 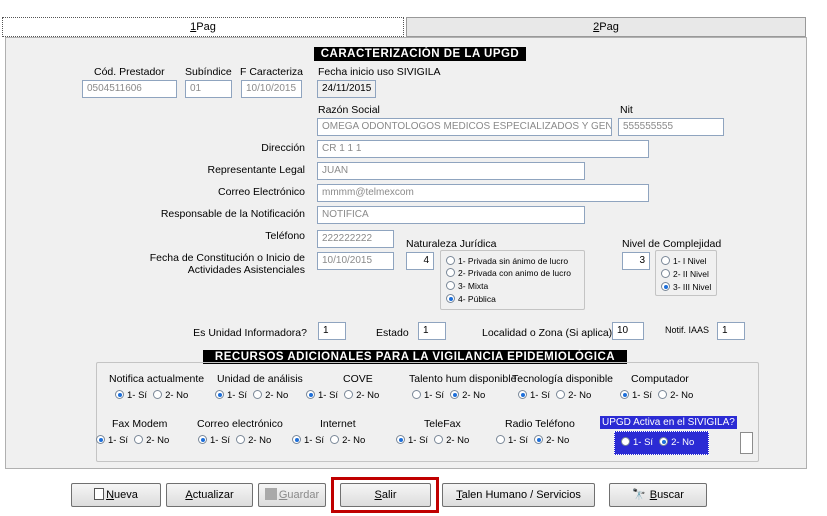 I want to click on fax-modem-label: Fax Modem, so click(x=140, y=424).